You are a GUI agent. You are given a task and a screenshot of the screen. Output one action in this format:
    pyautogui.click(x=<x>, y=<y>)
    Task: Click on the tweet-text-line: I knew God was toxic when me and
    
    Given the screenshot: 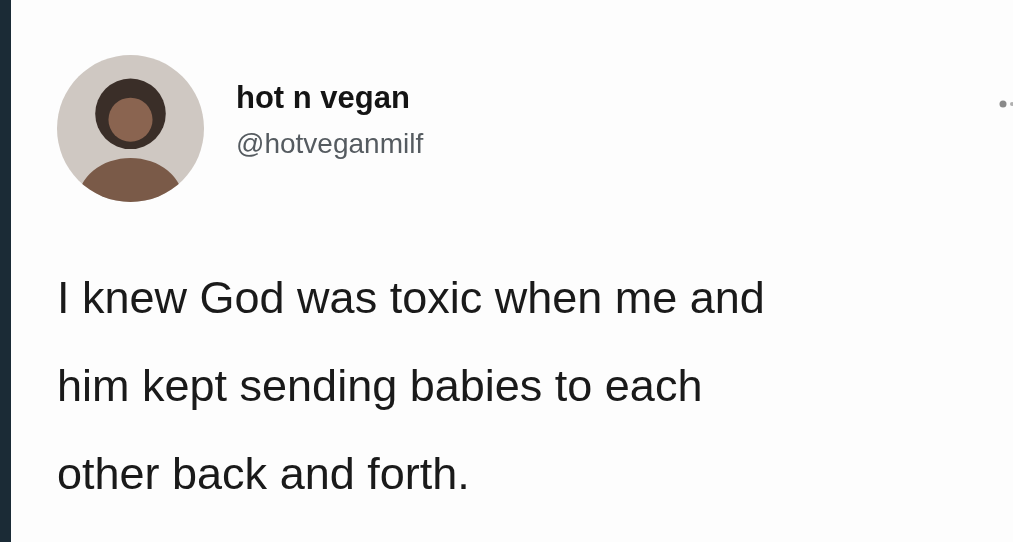 What is the action you would take?
    pyautogui.click(x=411, y=298)
    